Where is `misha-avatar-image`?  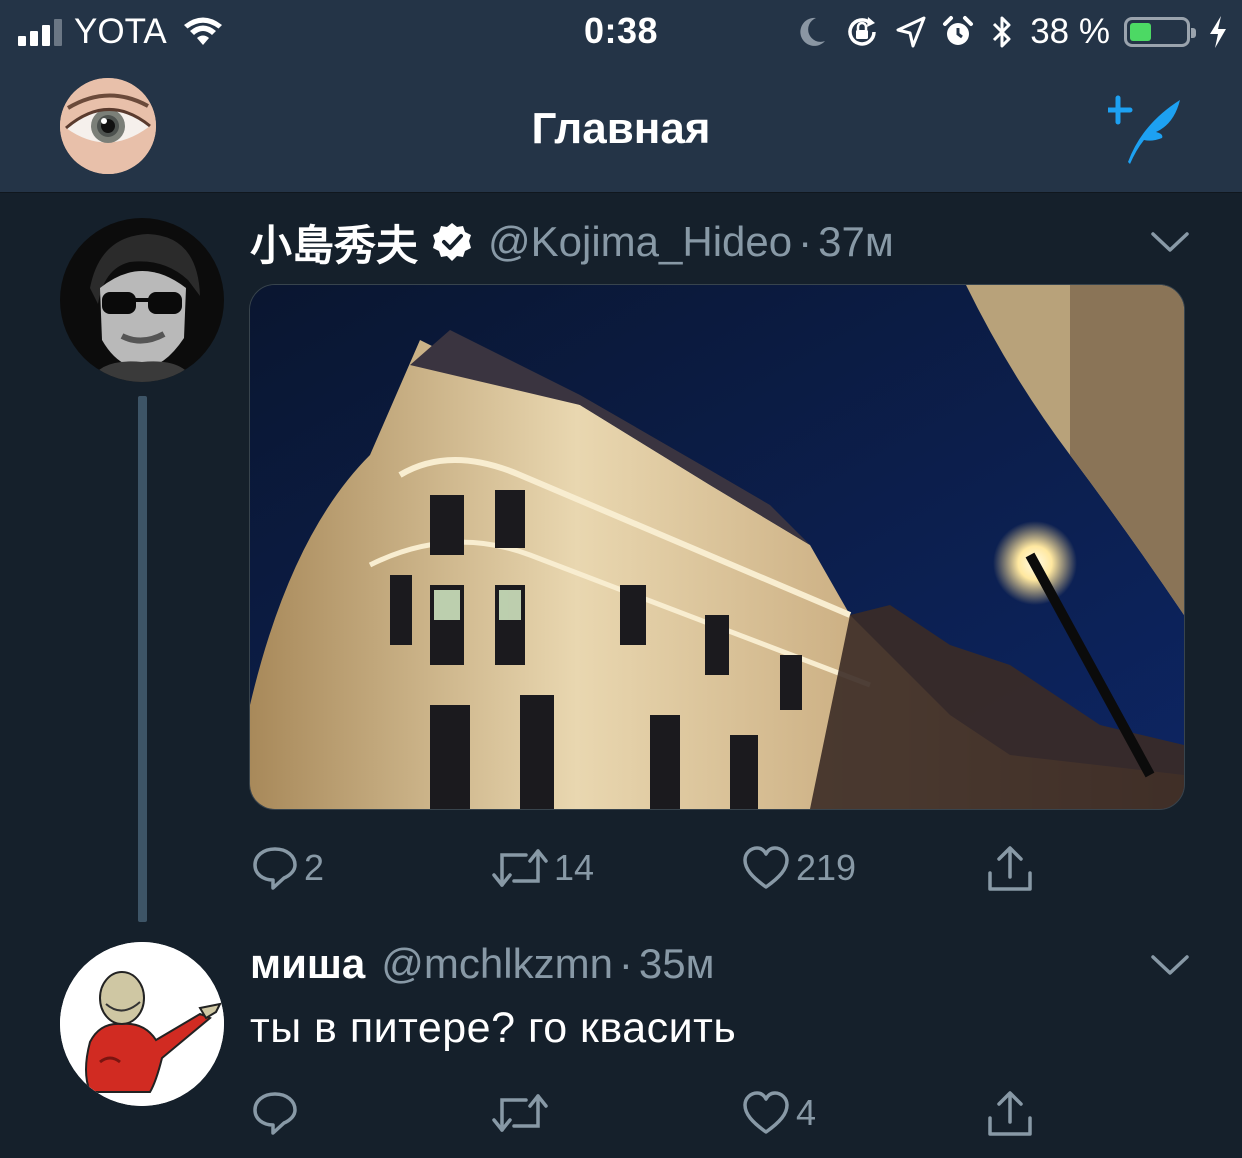
misha-avatar-image is located at coordinates (142, 1024).